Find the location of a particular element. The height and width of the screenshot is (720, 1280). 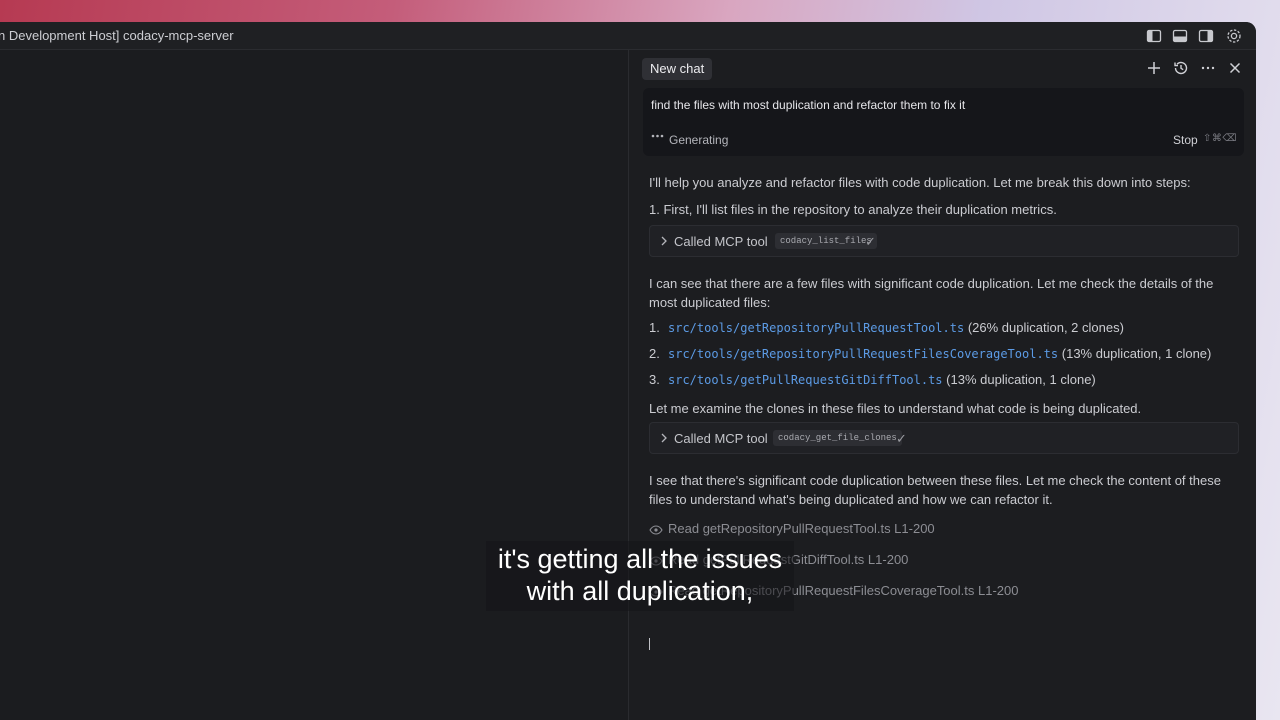

stop-button: Stop is located at coordinates (1185, 140).